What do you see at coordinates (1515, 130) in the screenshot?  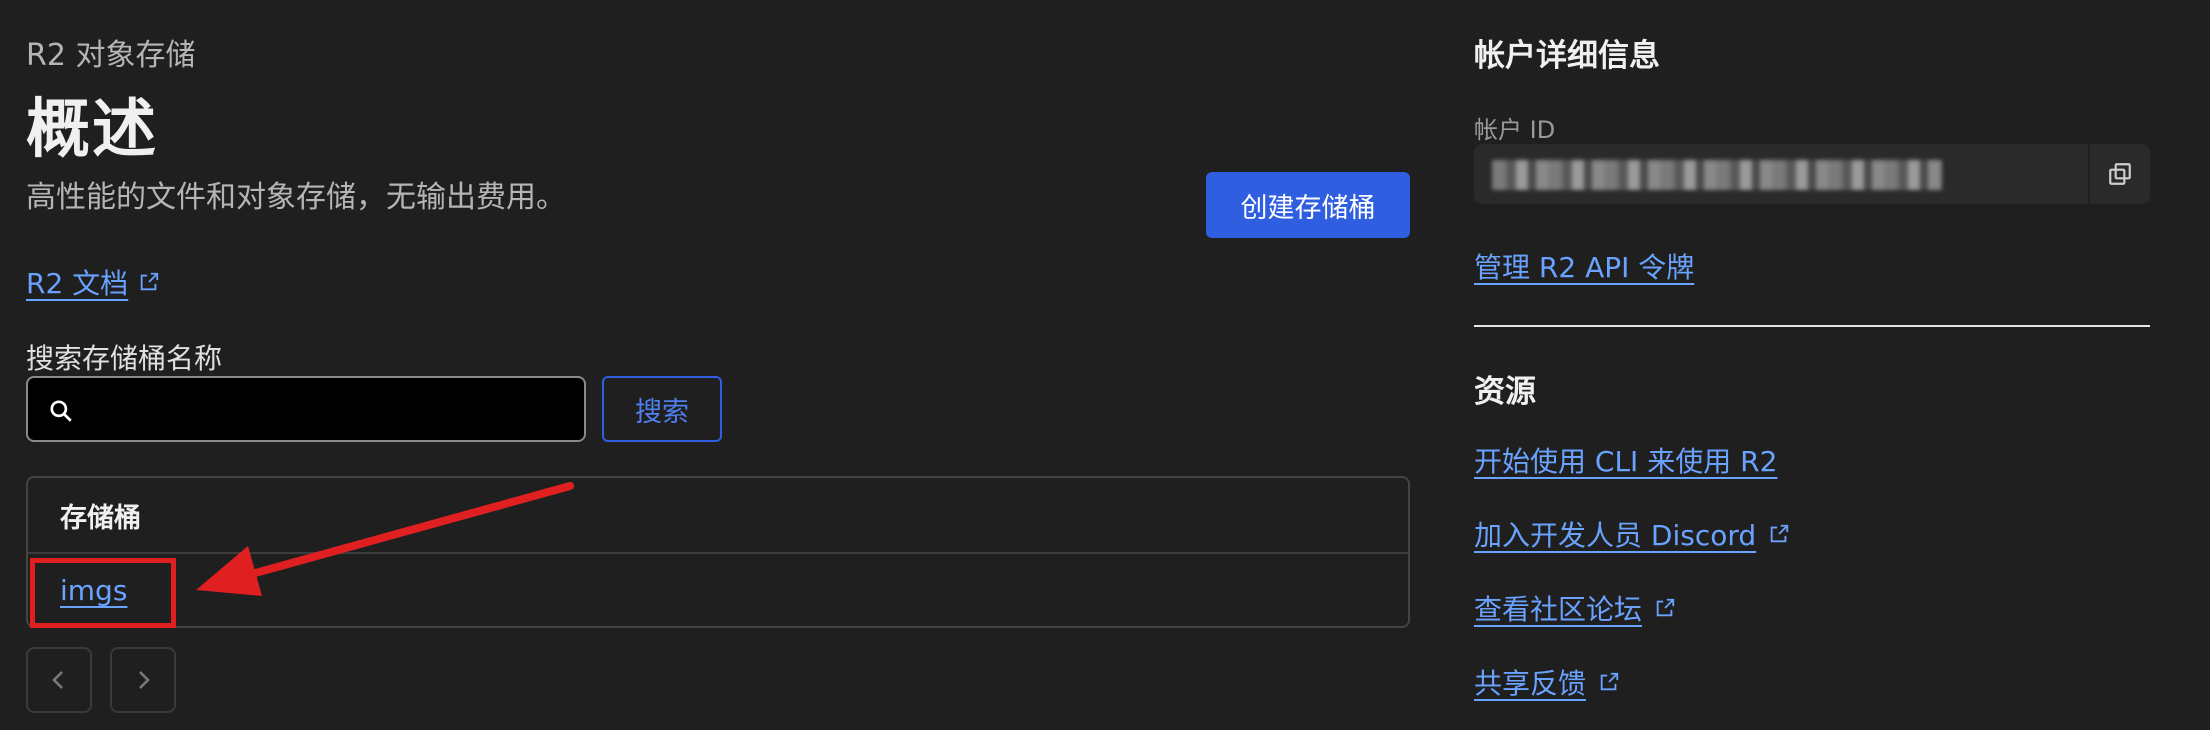 I see `account-id-label: 帐户 ID` at bounding box center [1515, 130].